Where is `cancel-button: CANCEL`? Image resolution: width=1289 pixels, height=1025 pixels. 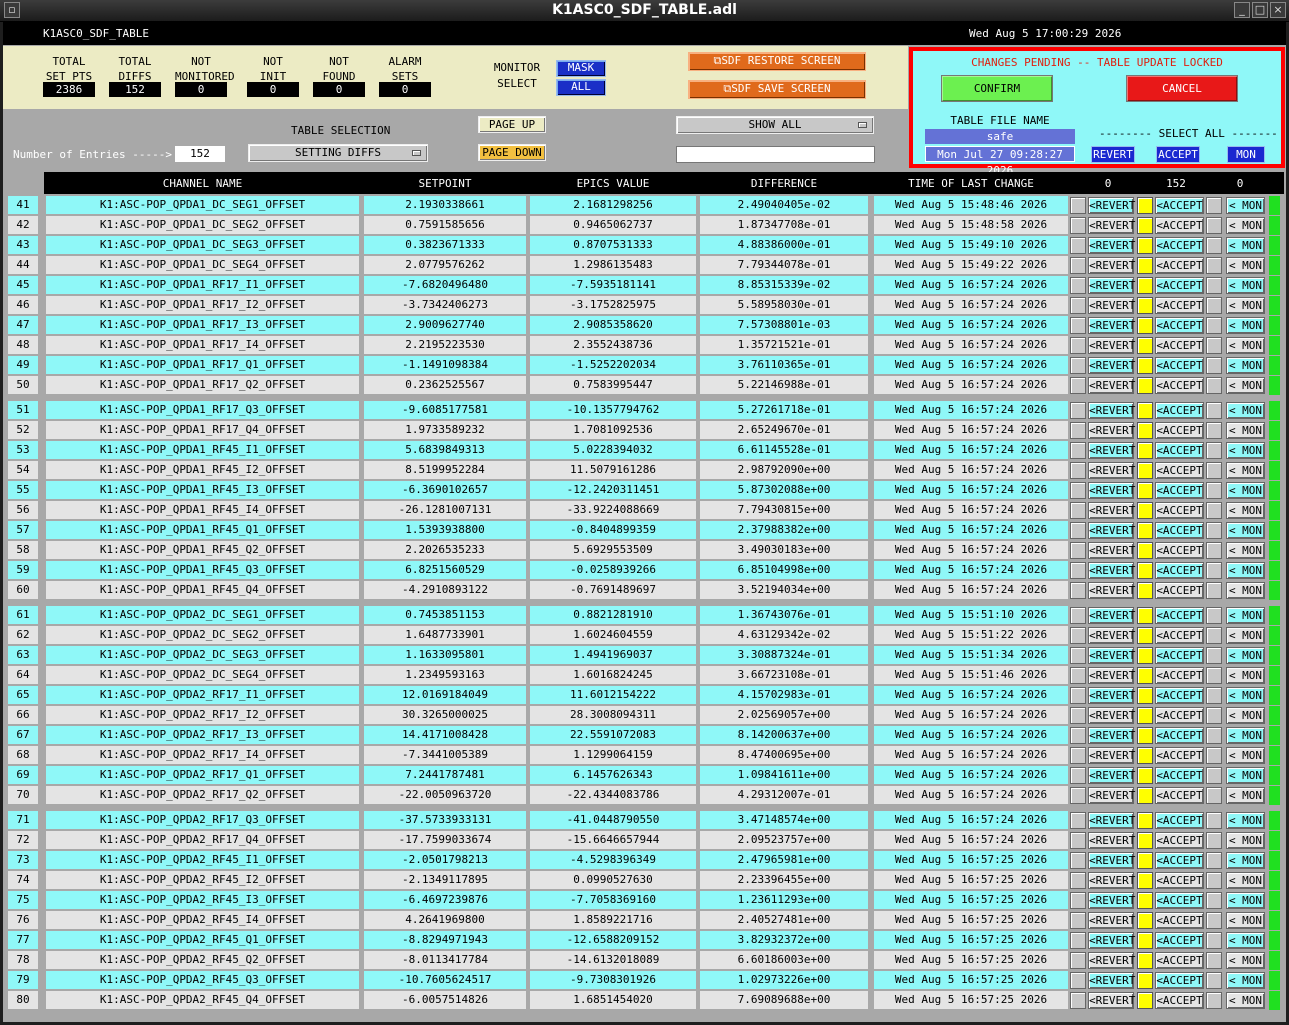
cancel-button: CANCEL is located at coordinates (1182, 88).